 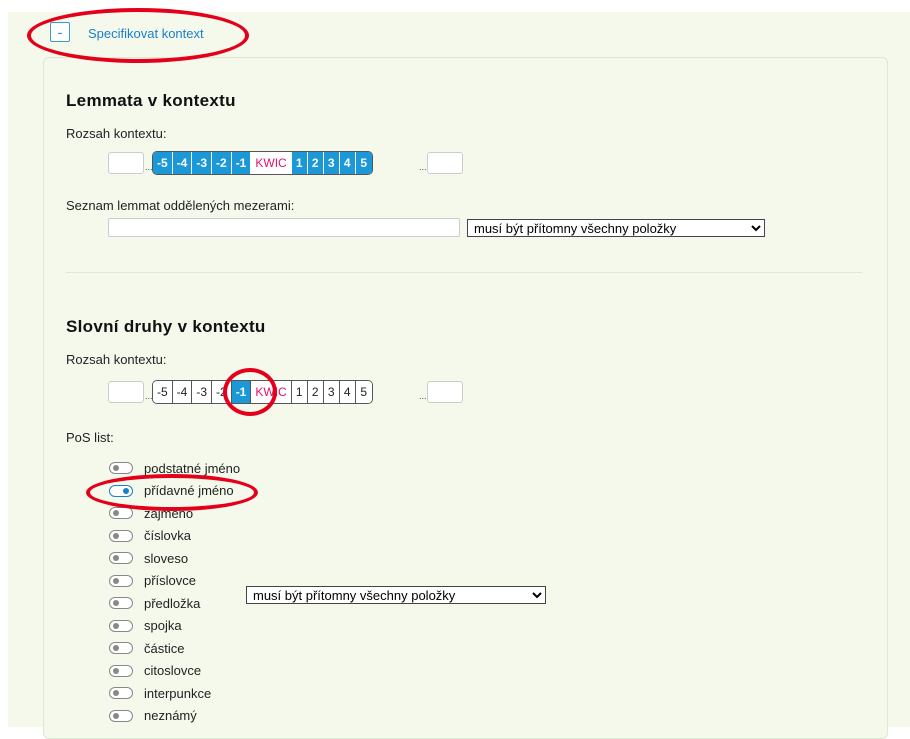 I want to click on lemma-cell-1: 1, so click(x=299, y=163).